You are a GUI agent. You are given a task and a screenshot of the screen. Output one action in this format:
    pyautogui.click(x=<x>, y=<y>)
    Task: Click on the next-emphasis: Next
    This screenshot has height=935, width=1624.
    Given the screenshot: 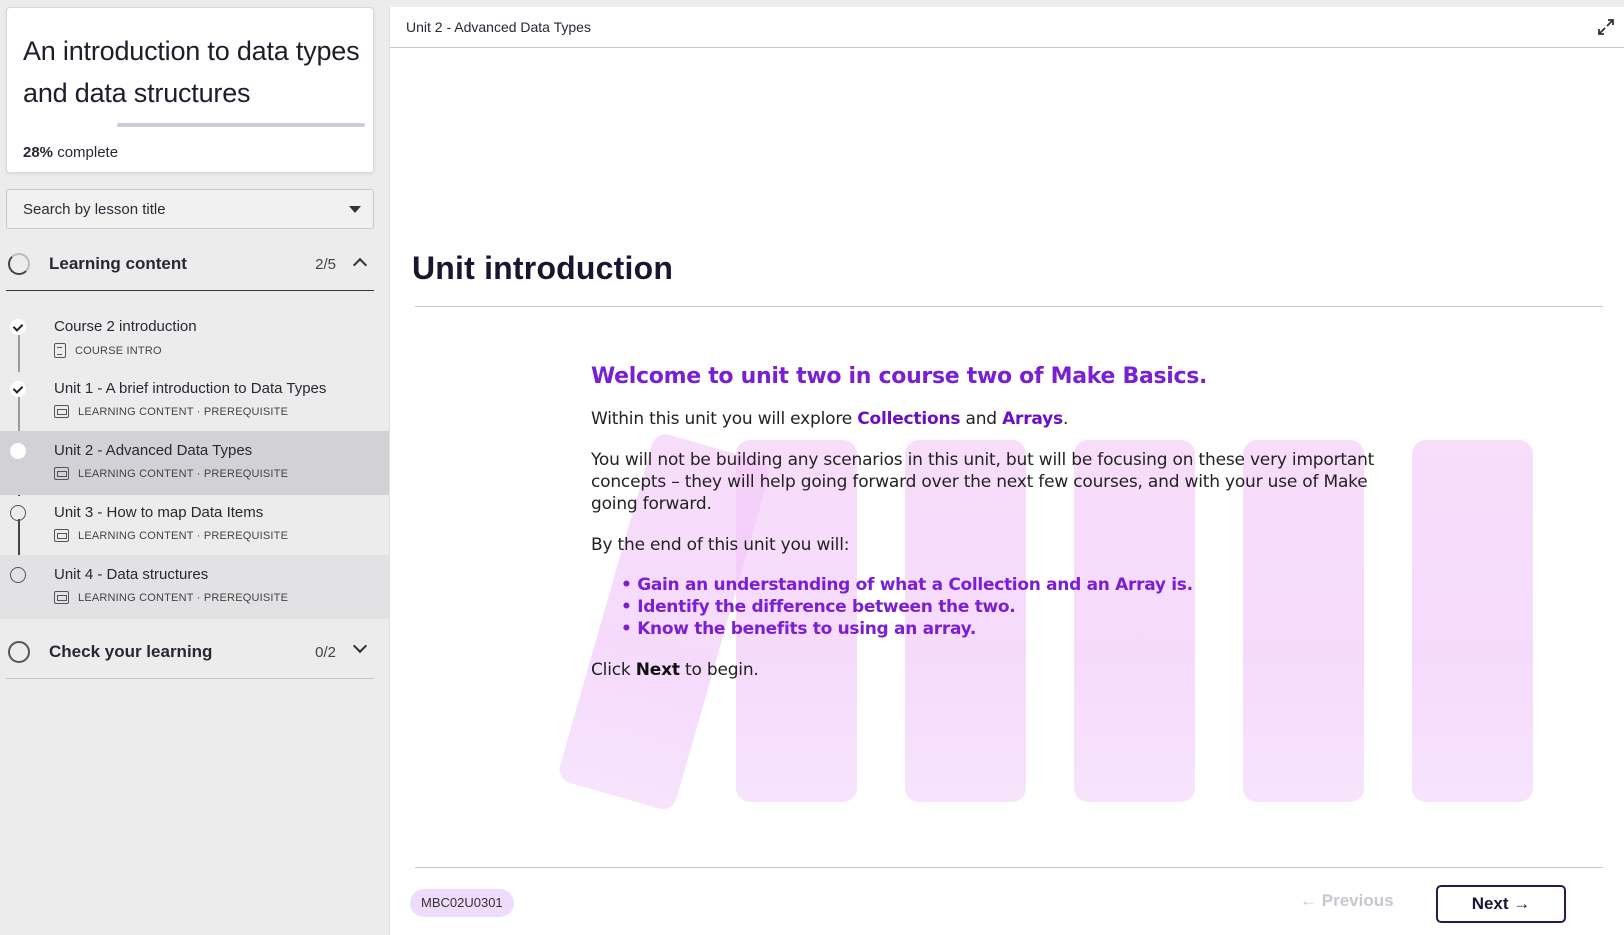 What is the action you would take?
    pyautogui.click(x=657, y=670)
    